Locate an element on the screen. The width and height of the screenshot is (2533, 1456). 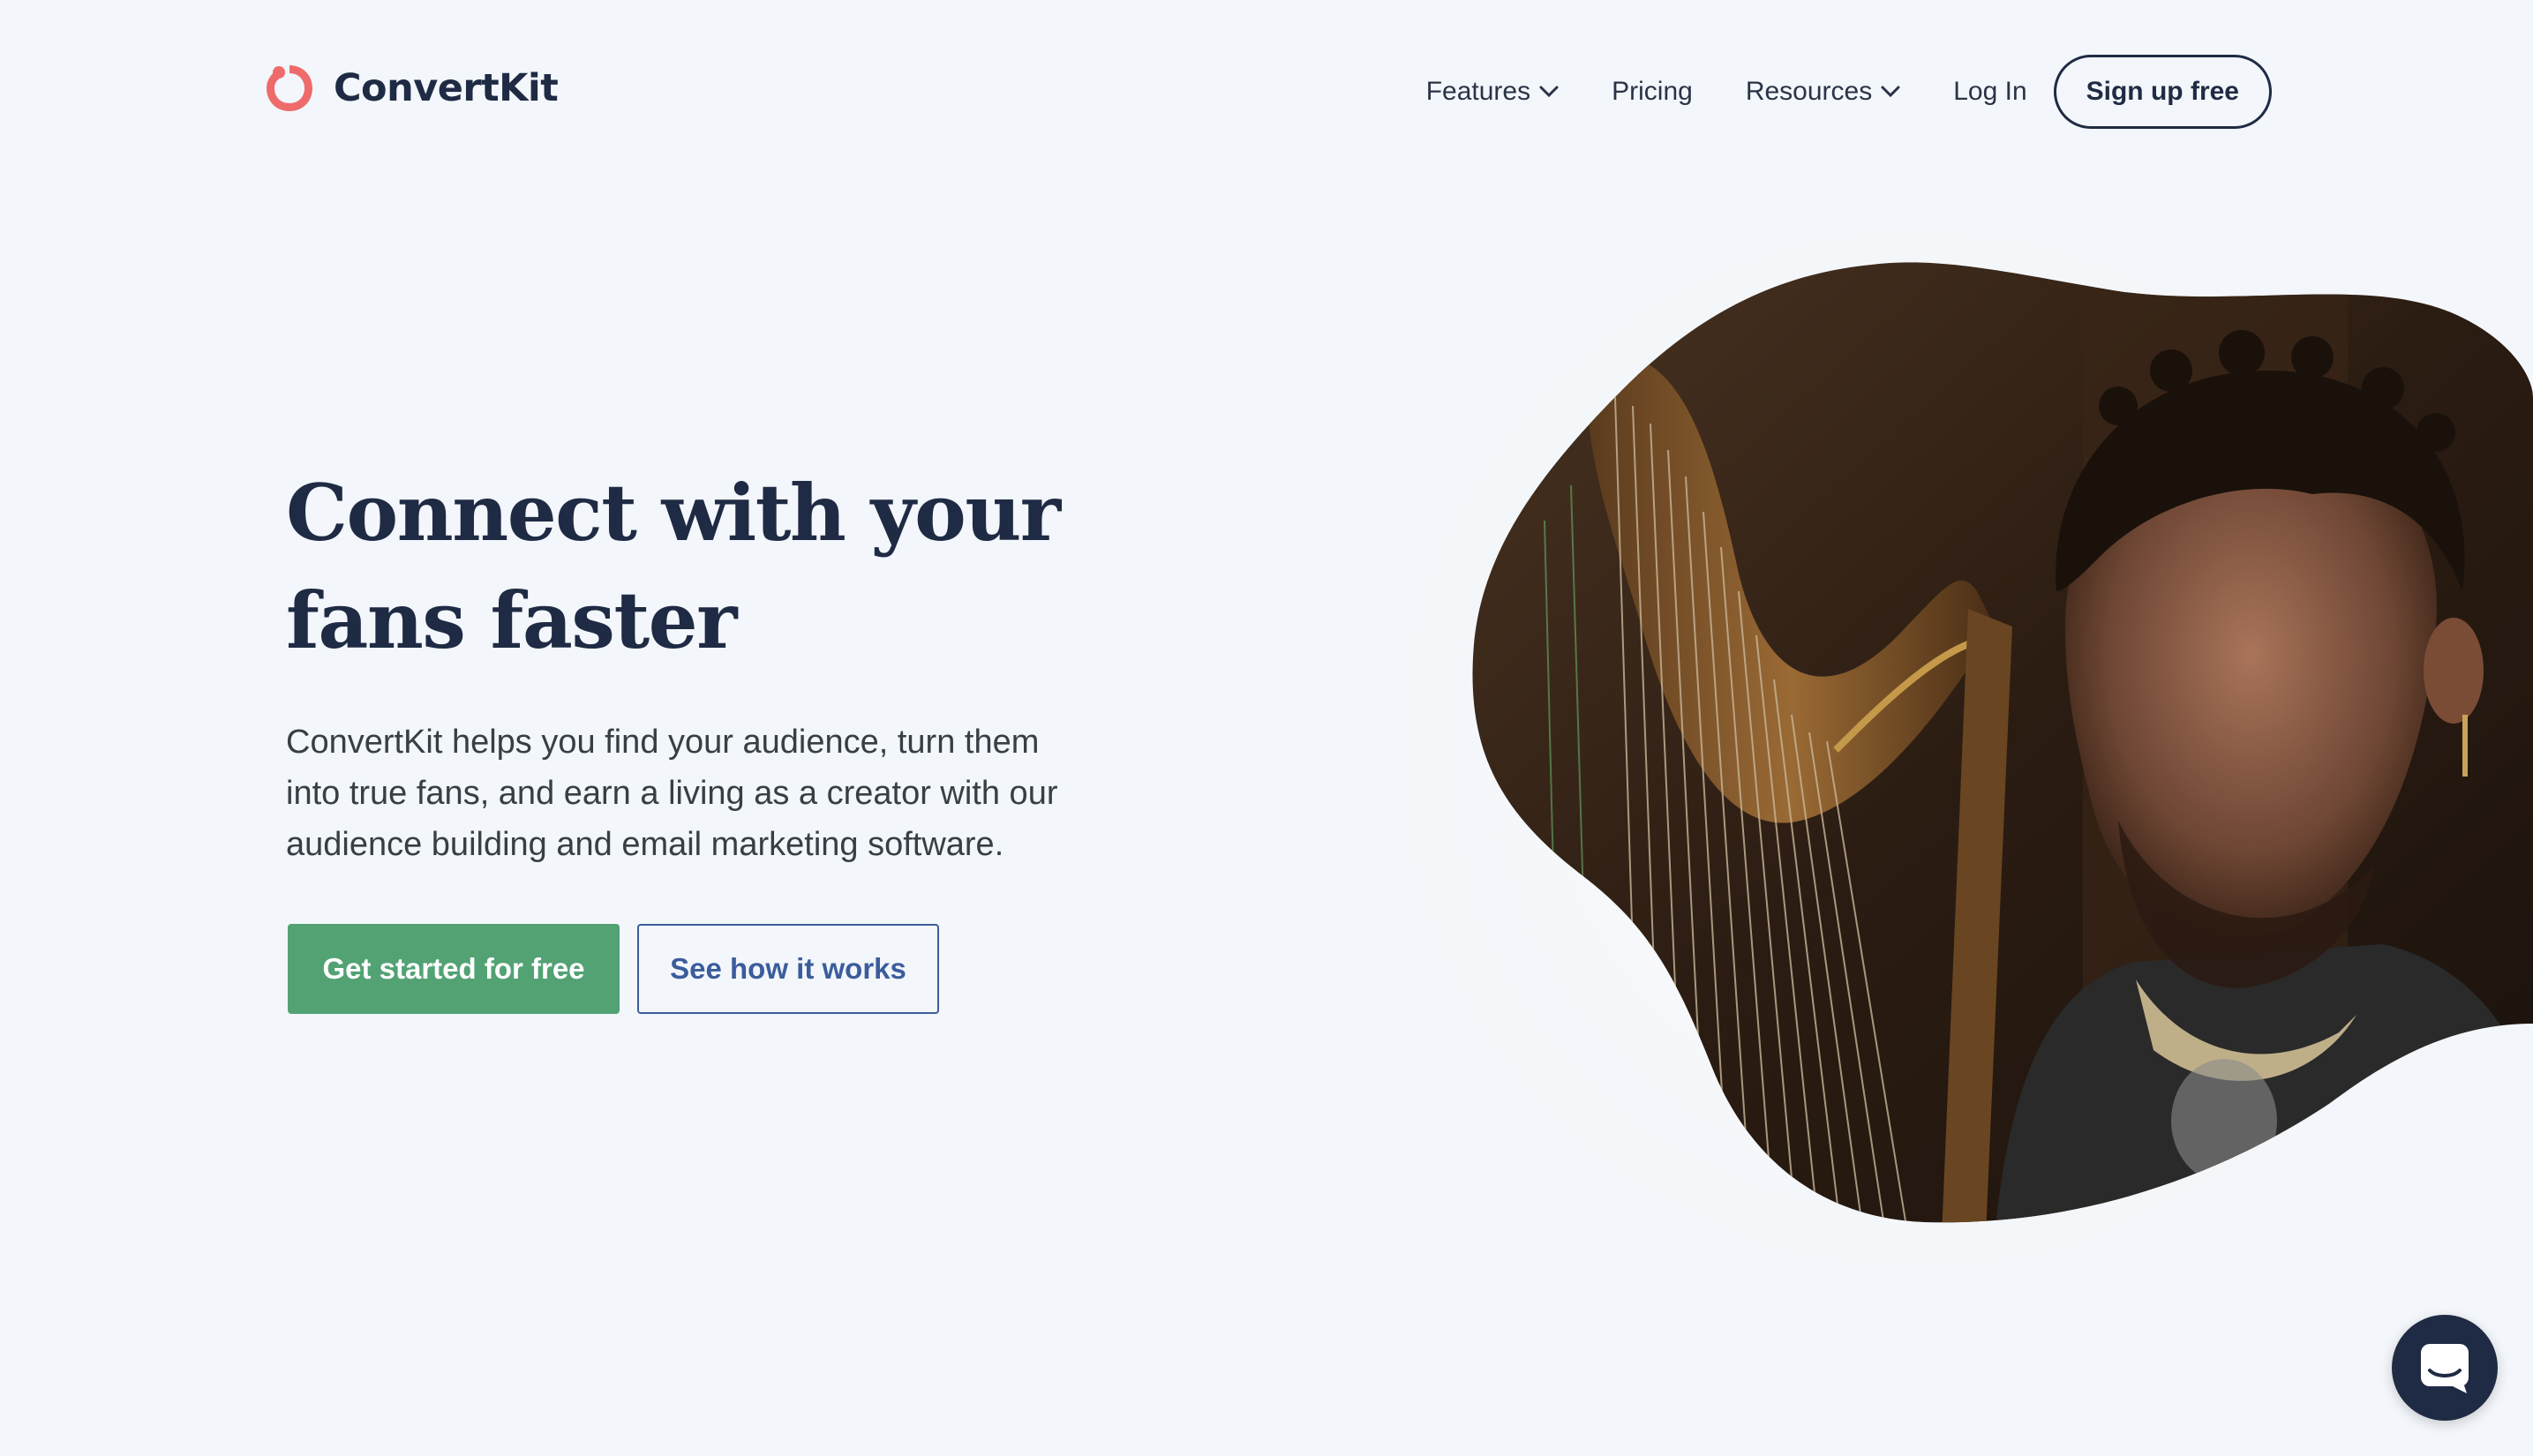
get-started-button: Get started for free is located at coordinates (454, 969).